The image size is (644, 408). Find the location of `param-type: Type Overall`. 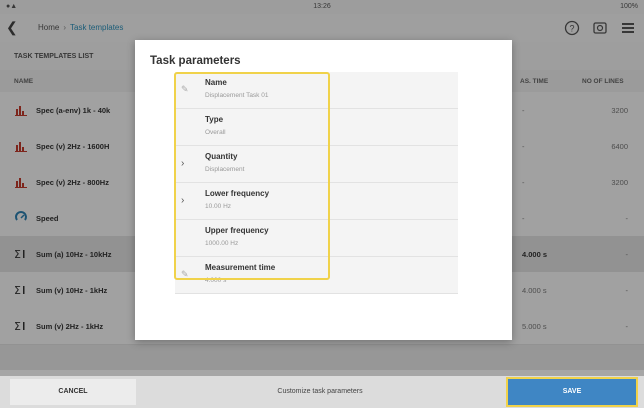

param-type: Type Overall is located at coordinates (316, 127).